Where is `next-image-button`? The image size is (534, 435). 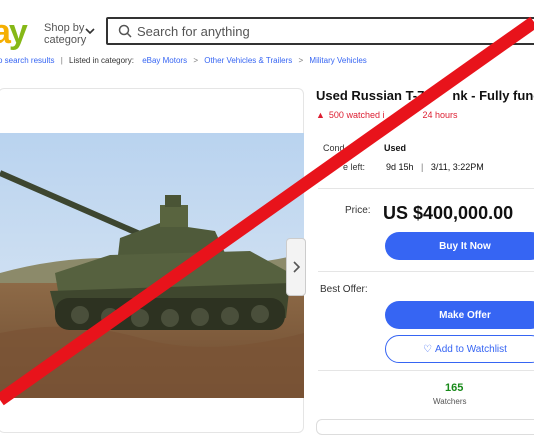
next-image-button is located at coordinates (296, 267).